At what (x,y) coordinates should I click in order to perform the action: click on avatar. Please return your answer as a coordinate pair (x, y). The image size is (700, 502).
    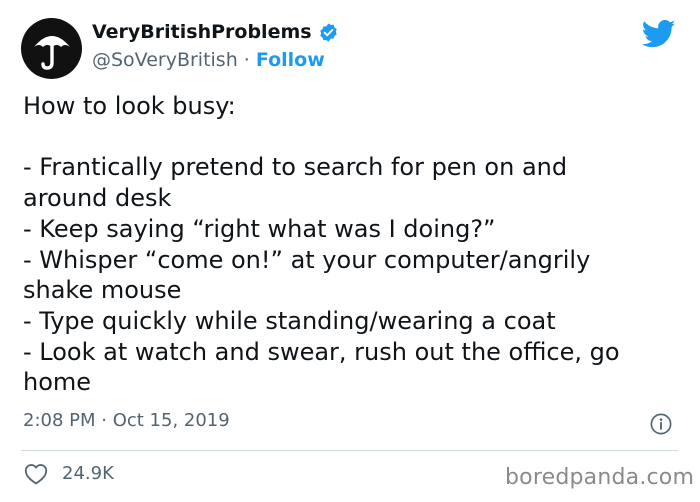
    Looking at the image, I should click on (51, 48).